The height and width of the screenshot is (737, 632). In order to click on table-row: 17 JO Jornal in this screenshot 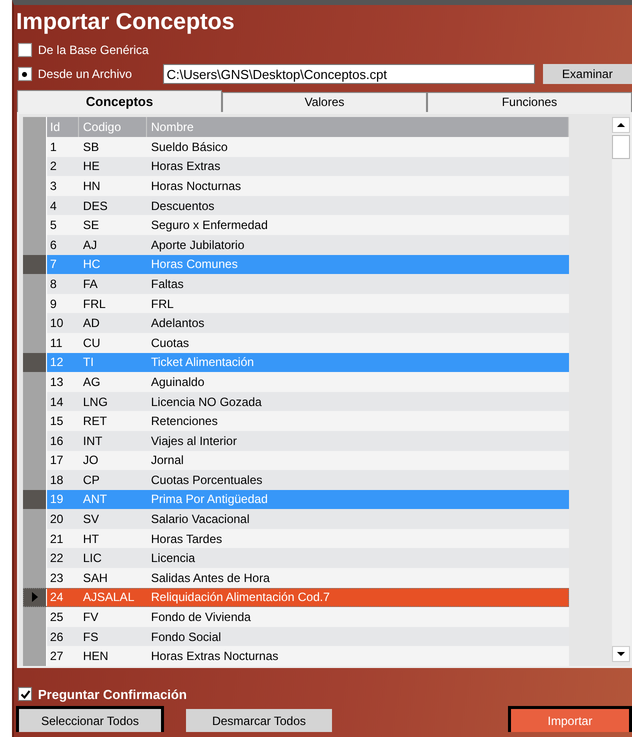, I will do `click(296, 460)`.